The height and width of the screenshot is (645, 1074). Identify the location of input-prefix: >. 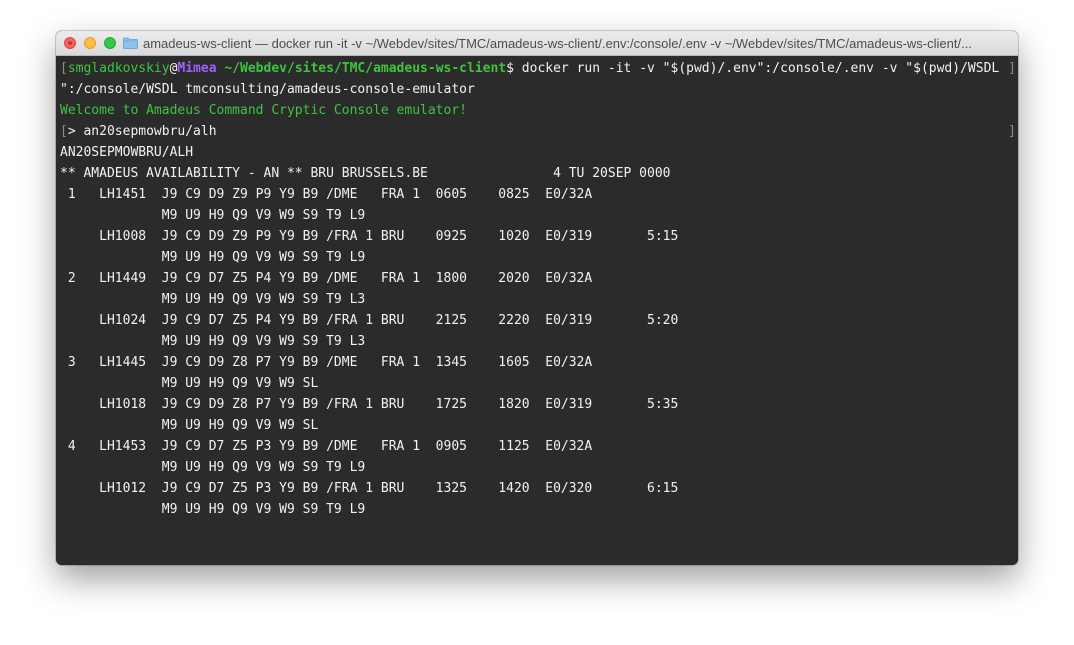
(75, 131).